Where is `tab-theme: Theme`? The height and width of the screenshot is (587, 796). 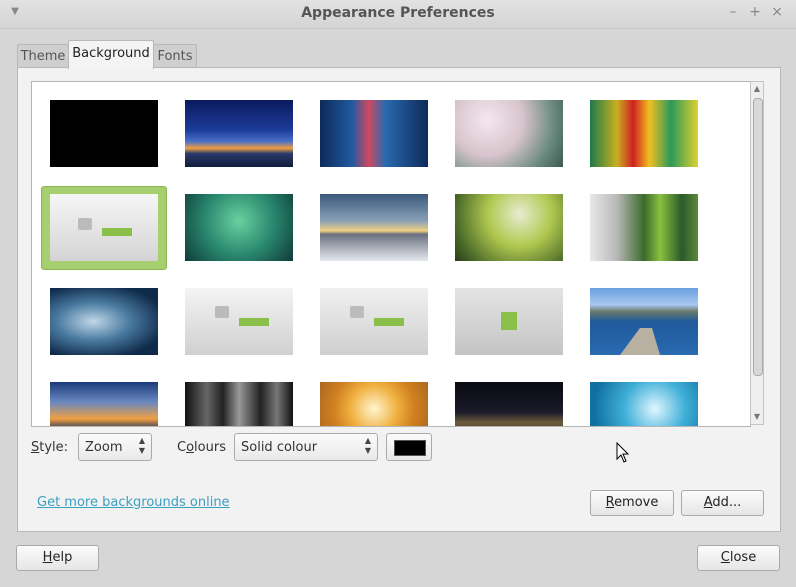 tab-theme: Theme is located at coordinates (43, 56).